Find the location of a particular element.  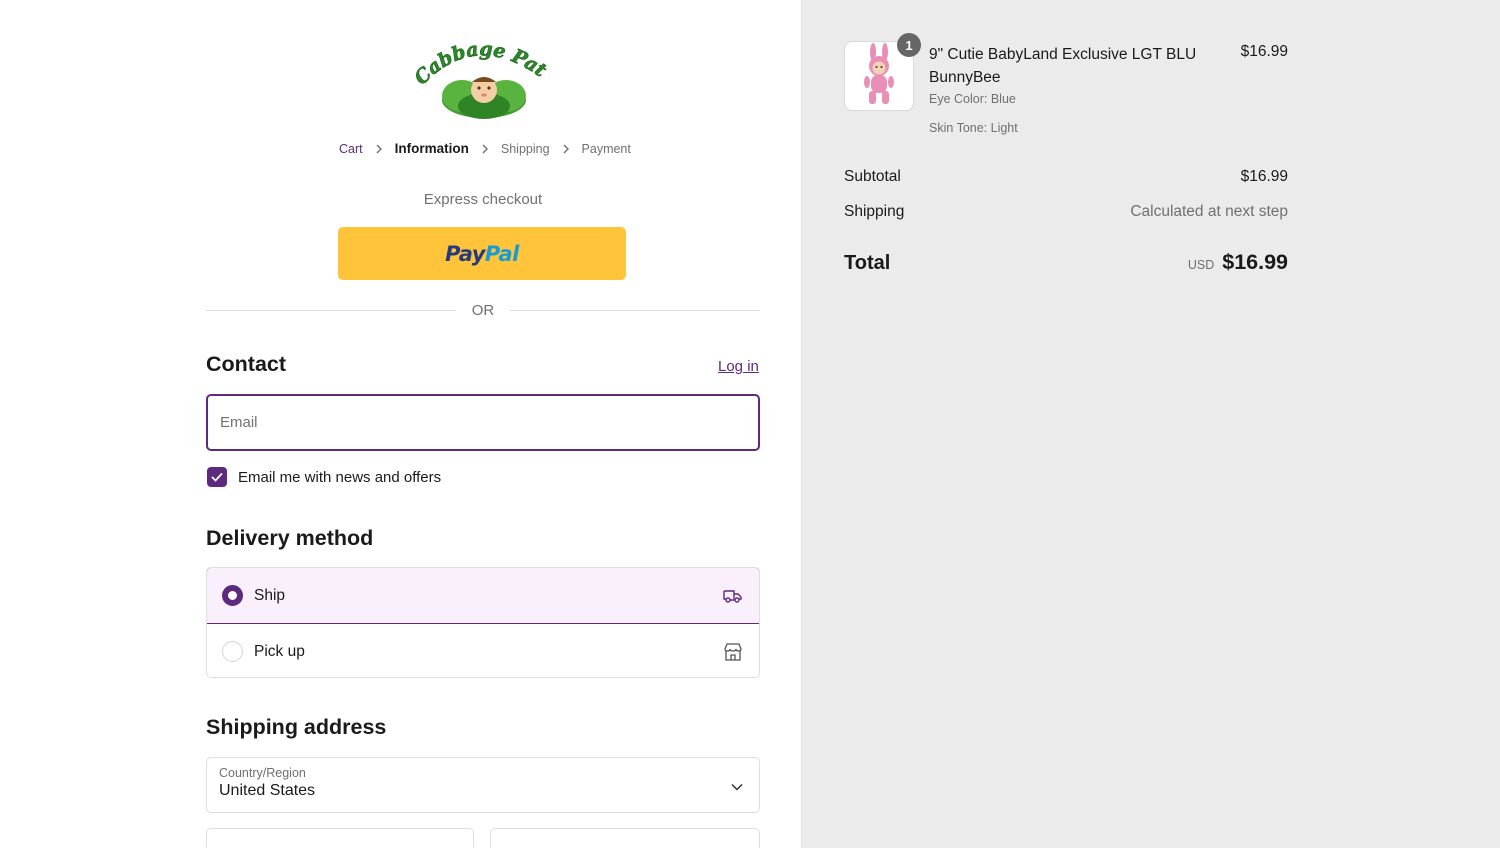

delivery-heading: Delivery method is located at coordinates (290, 538).